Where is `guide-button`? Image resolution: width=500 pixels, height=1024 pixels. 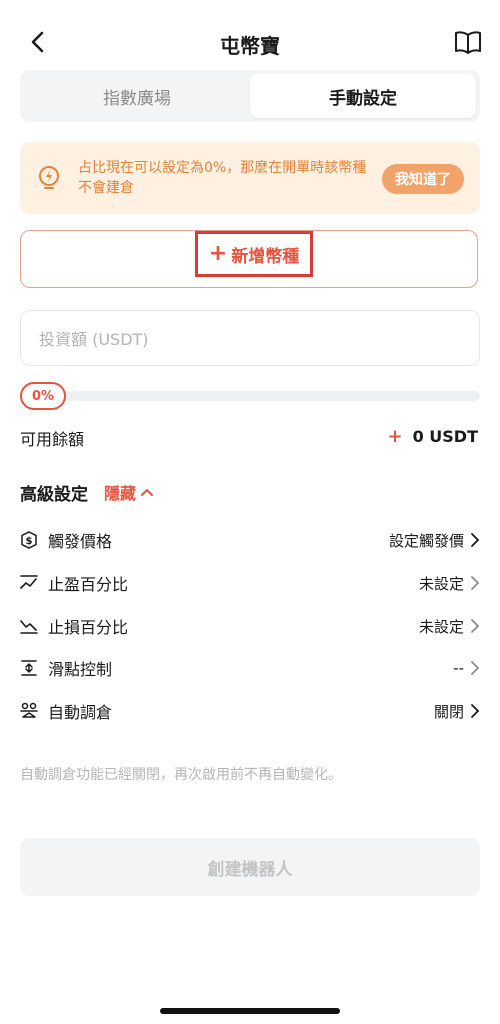 guide-button is located at coordinates (468, 42).